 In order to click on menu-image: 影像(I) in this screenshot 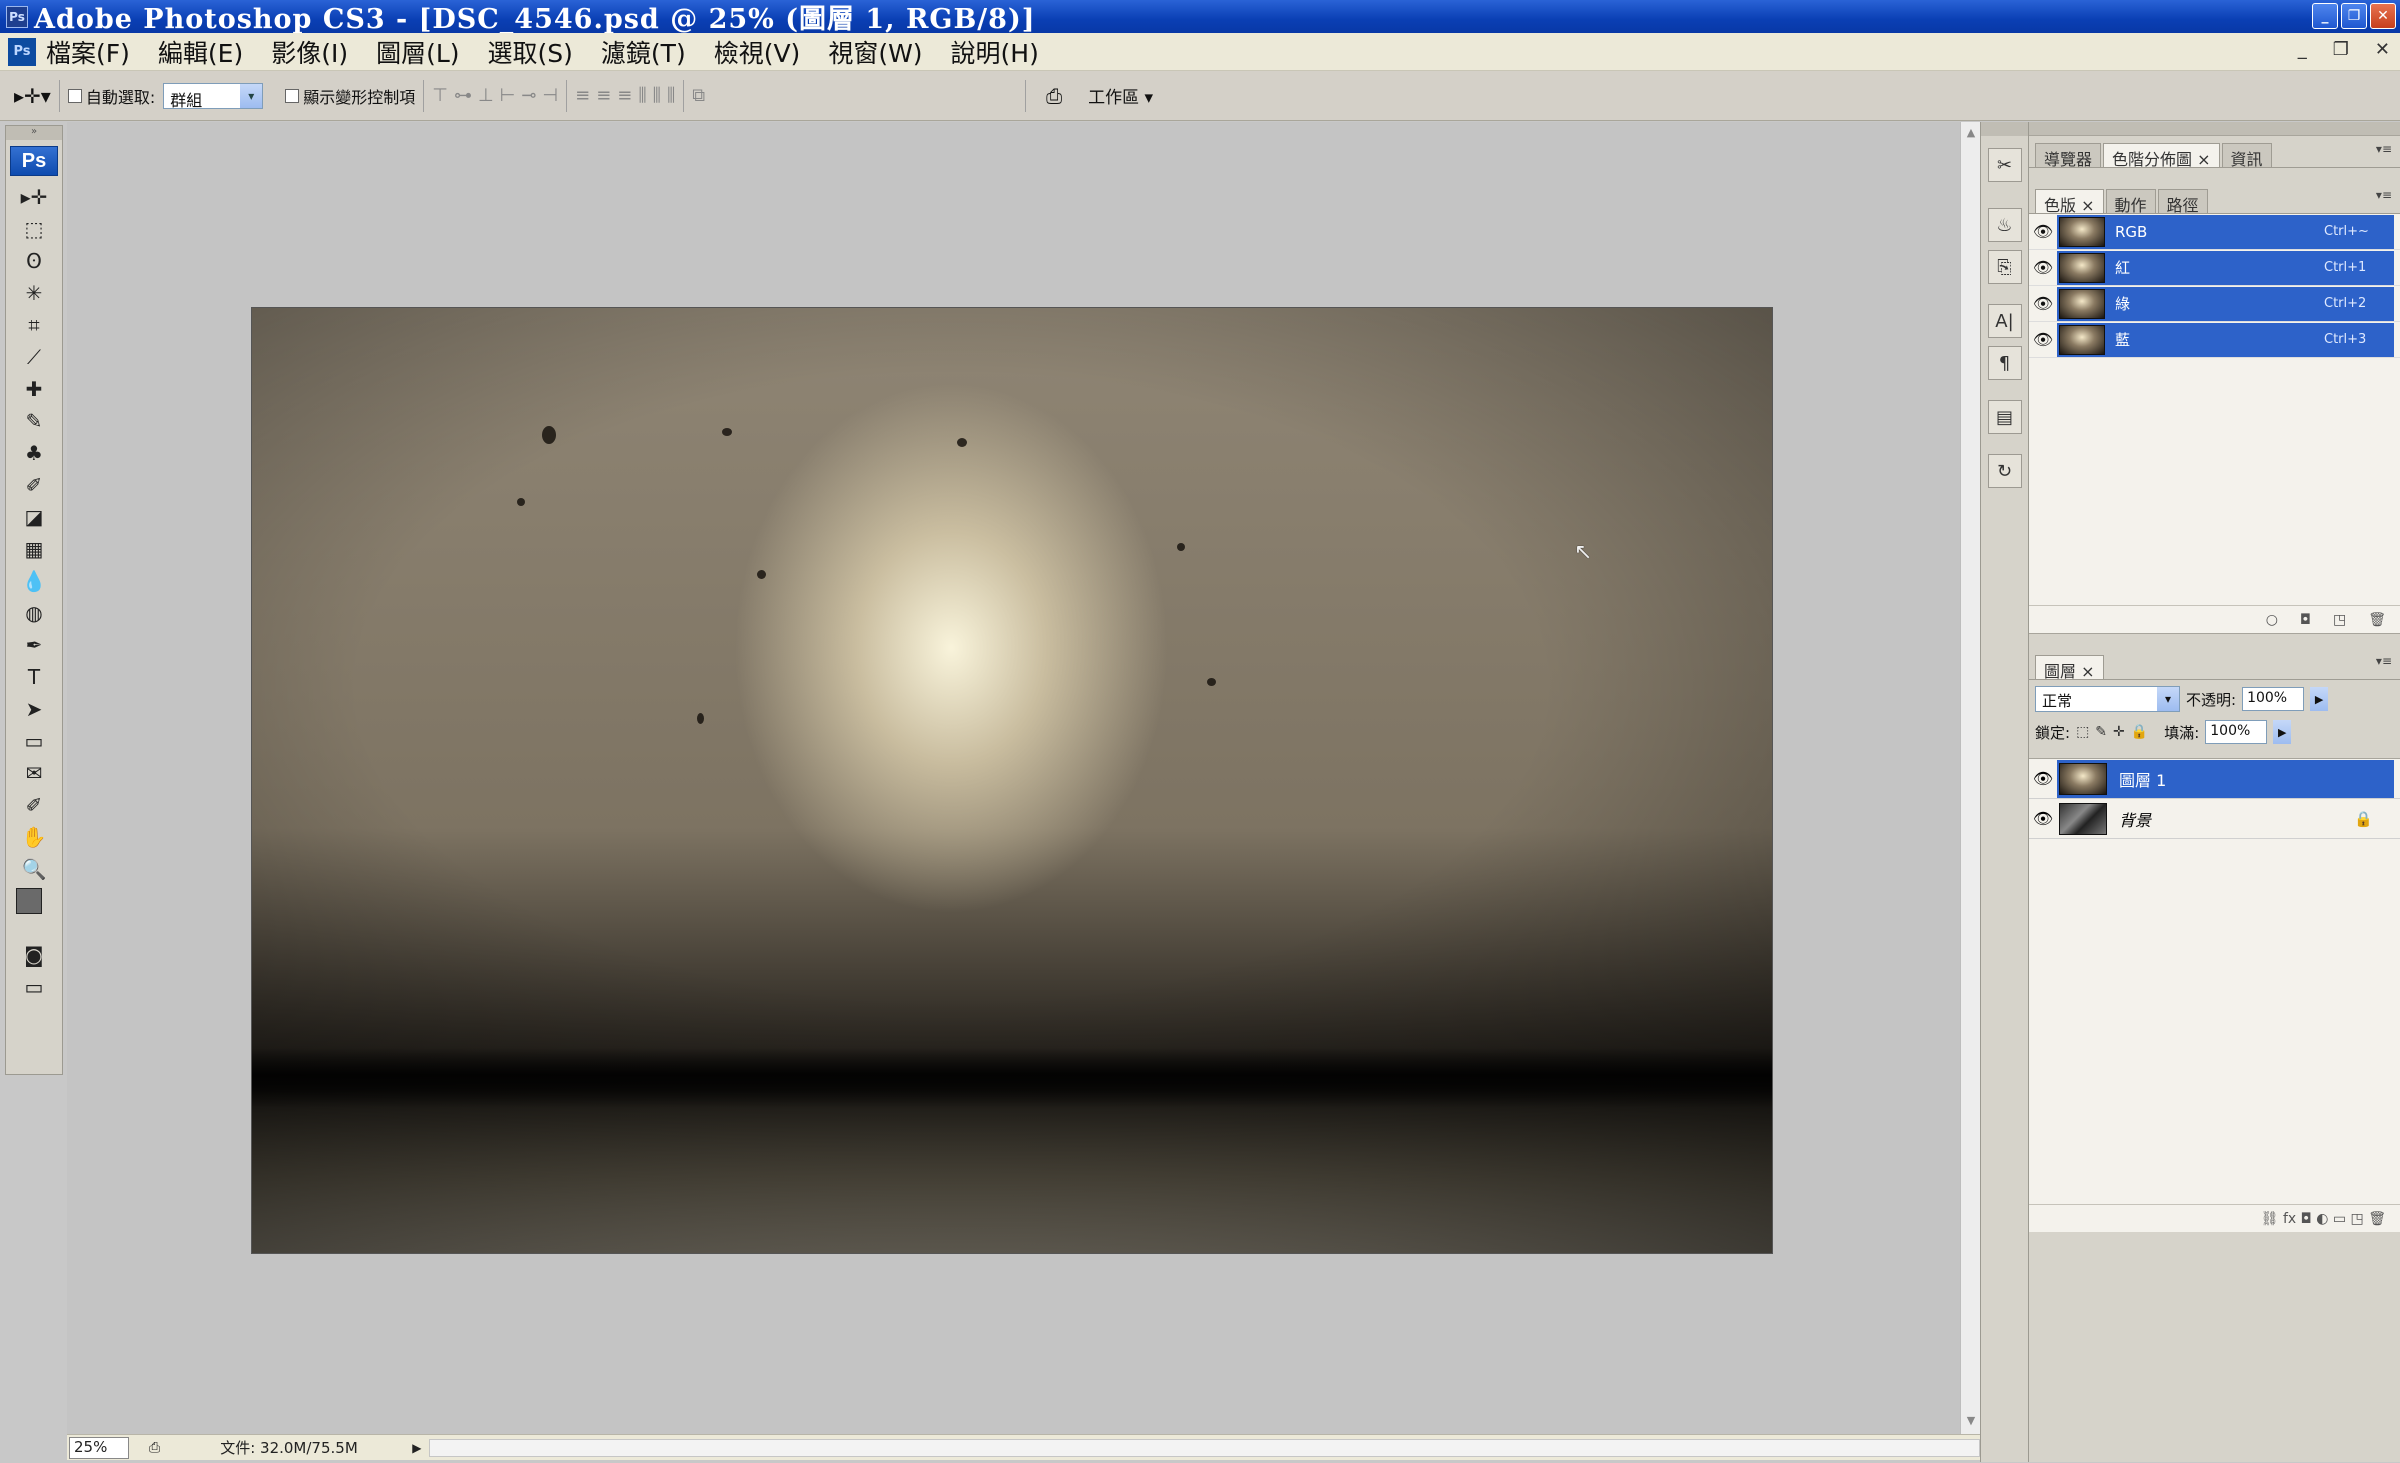, I will do `click(309, 52)`.